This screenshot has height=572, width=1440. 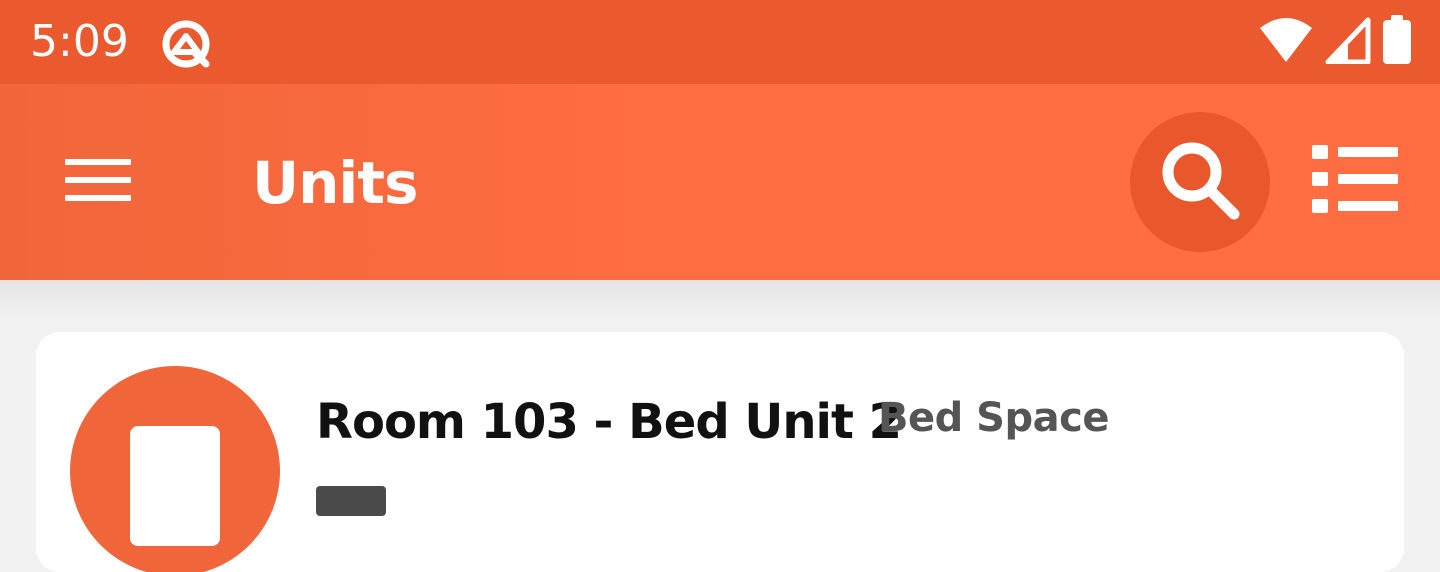 I want to click on list-view-button, so click(x=1355, y=181).